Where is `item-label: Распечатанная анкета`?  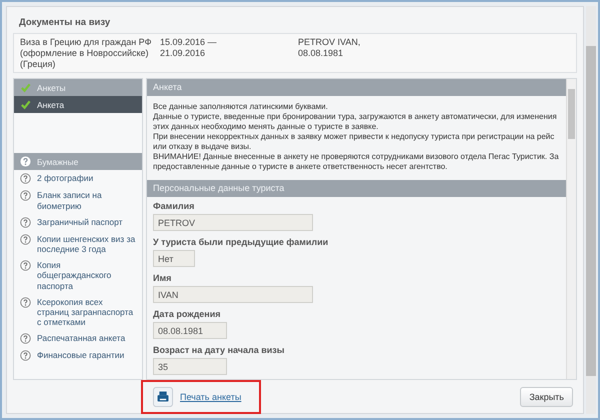 item-label: Распечатанная анкета is located at coordinates (81, 338).